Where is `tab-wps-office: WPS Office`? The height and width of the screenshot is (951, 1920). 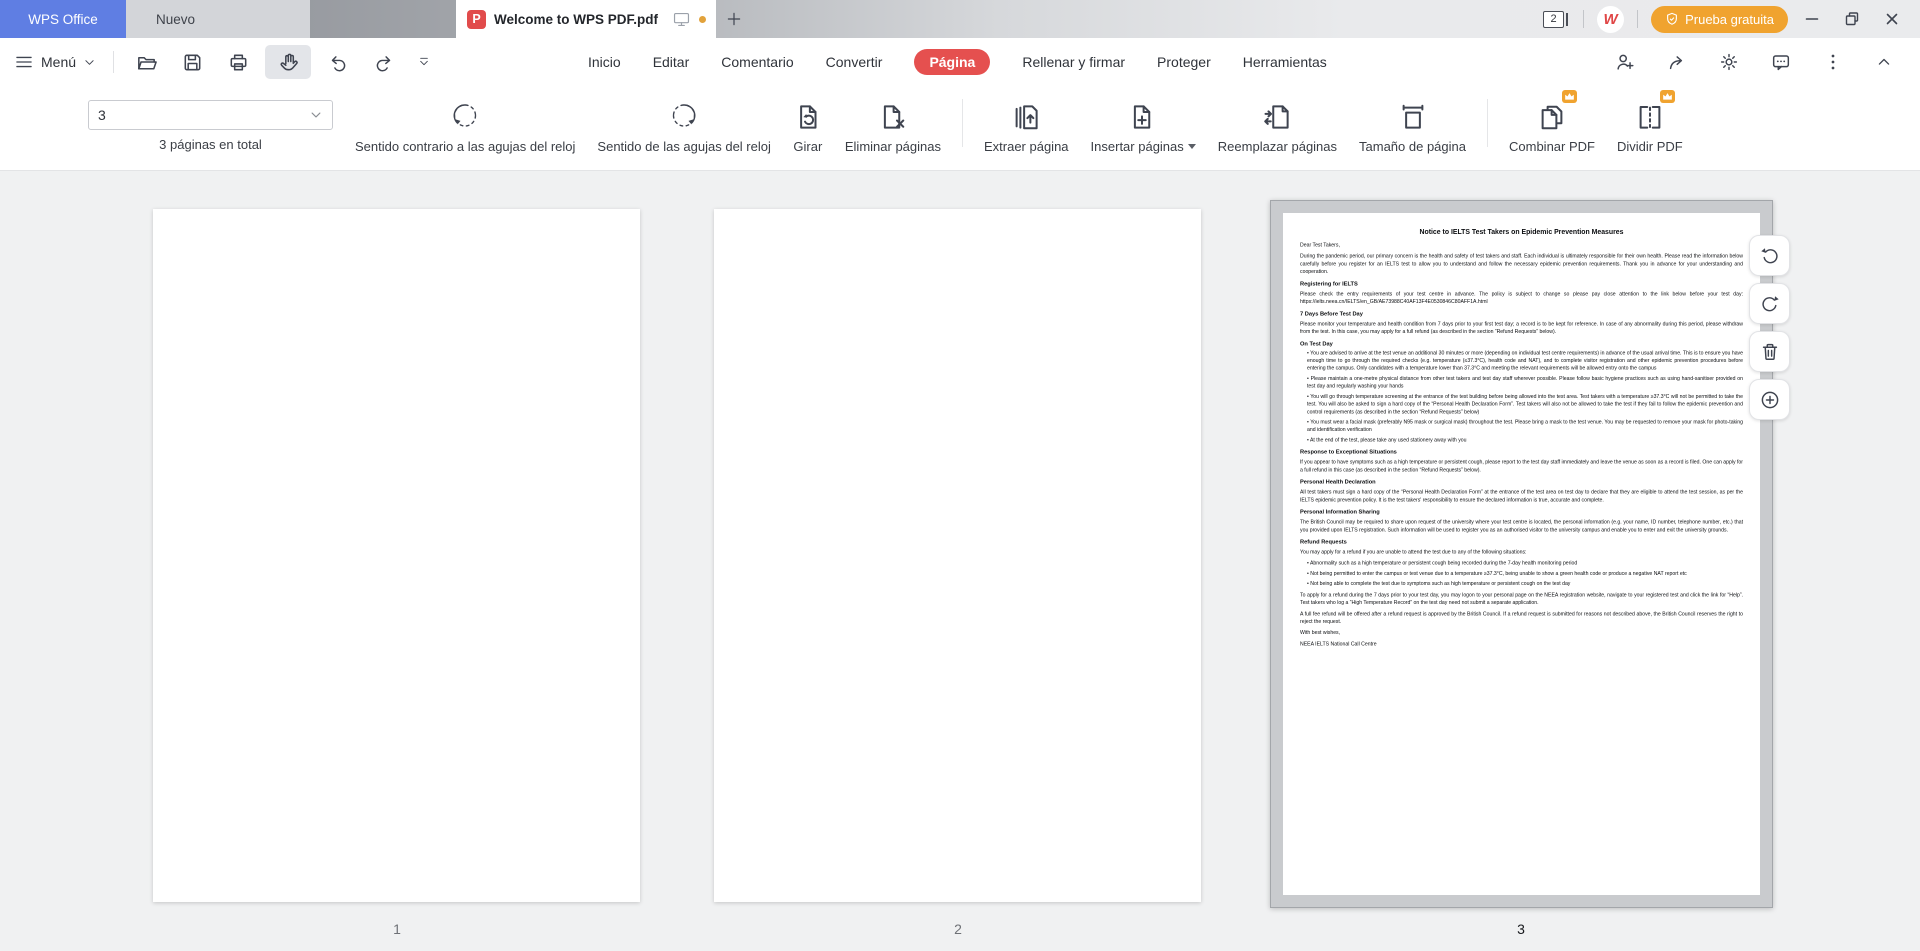
tab-wps-office: WPS Office is located at coordinates (63, 19).